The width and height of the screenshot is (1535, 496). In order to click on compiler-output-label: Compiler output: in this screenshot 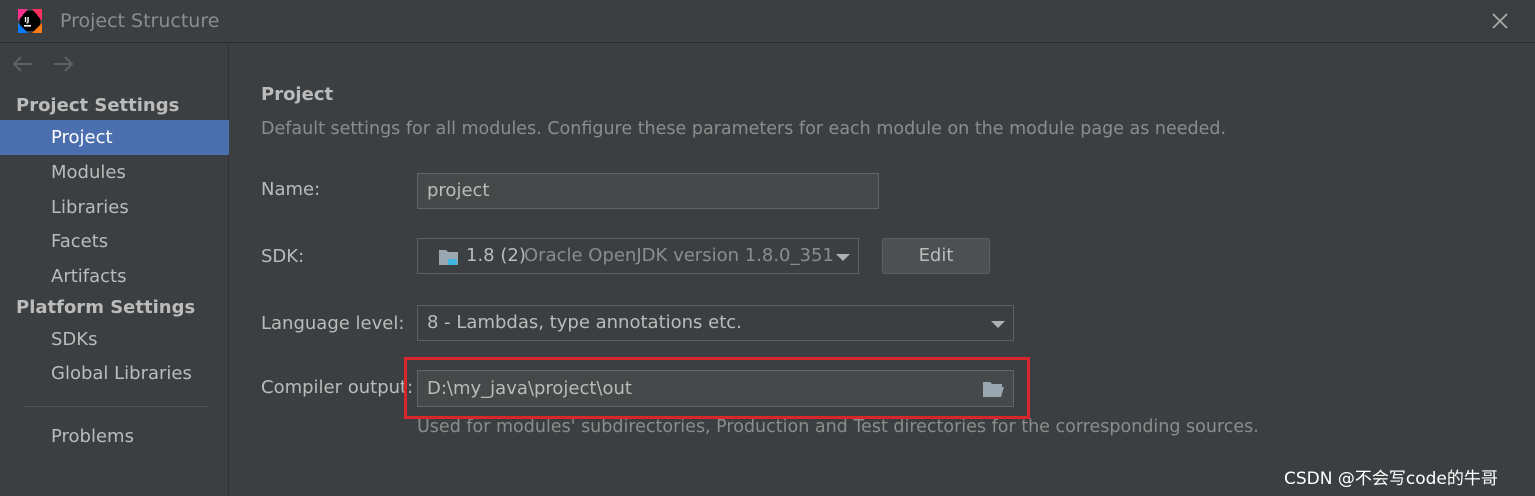, I will do `click(337, 387)`.